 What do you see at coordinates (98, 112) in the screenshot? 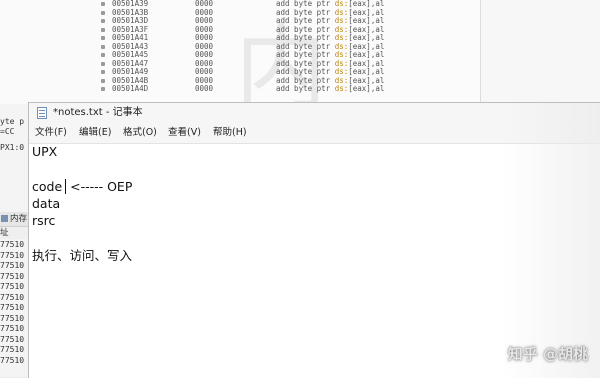
I see `window-title: *notes.txt - 记事本` at bounding box center [98, 112].